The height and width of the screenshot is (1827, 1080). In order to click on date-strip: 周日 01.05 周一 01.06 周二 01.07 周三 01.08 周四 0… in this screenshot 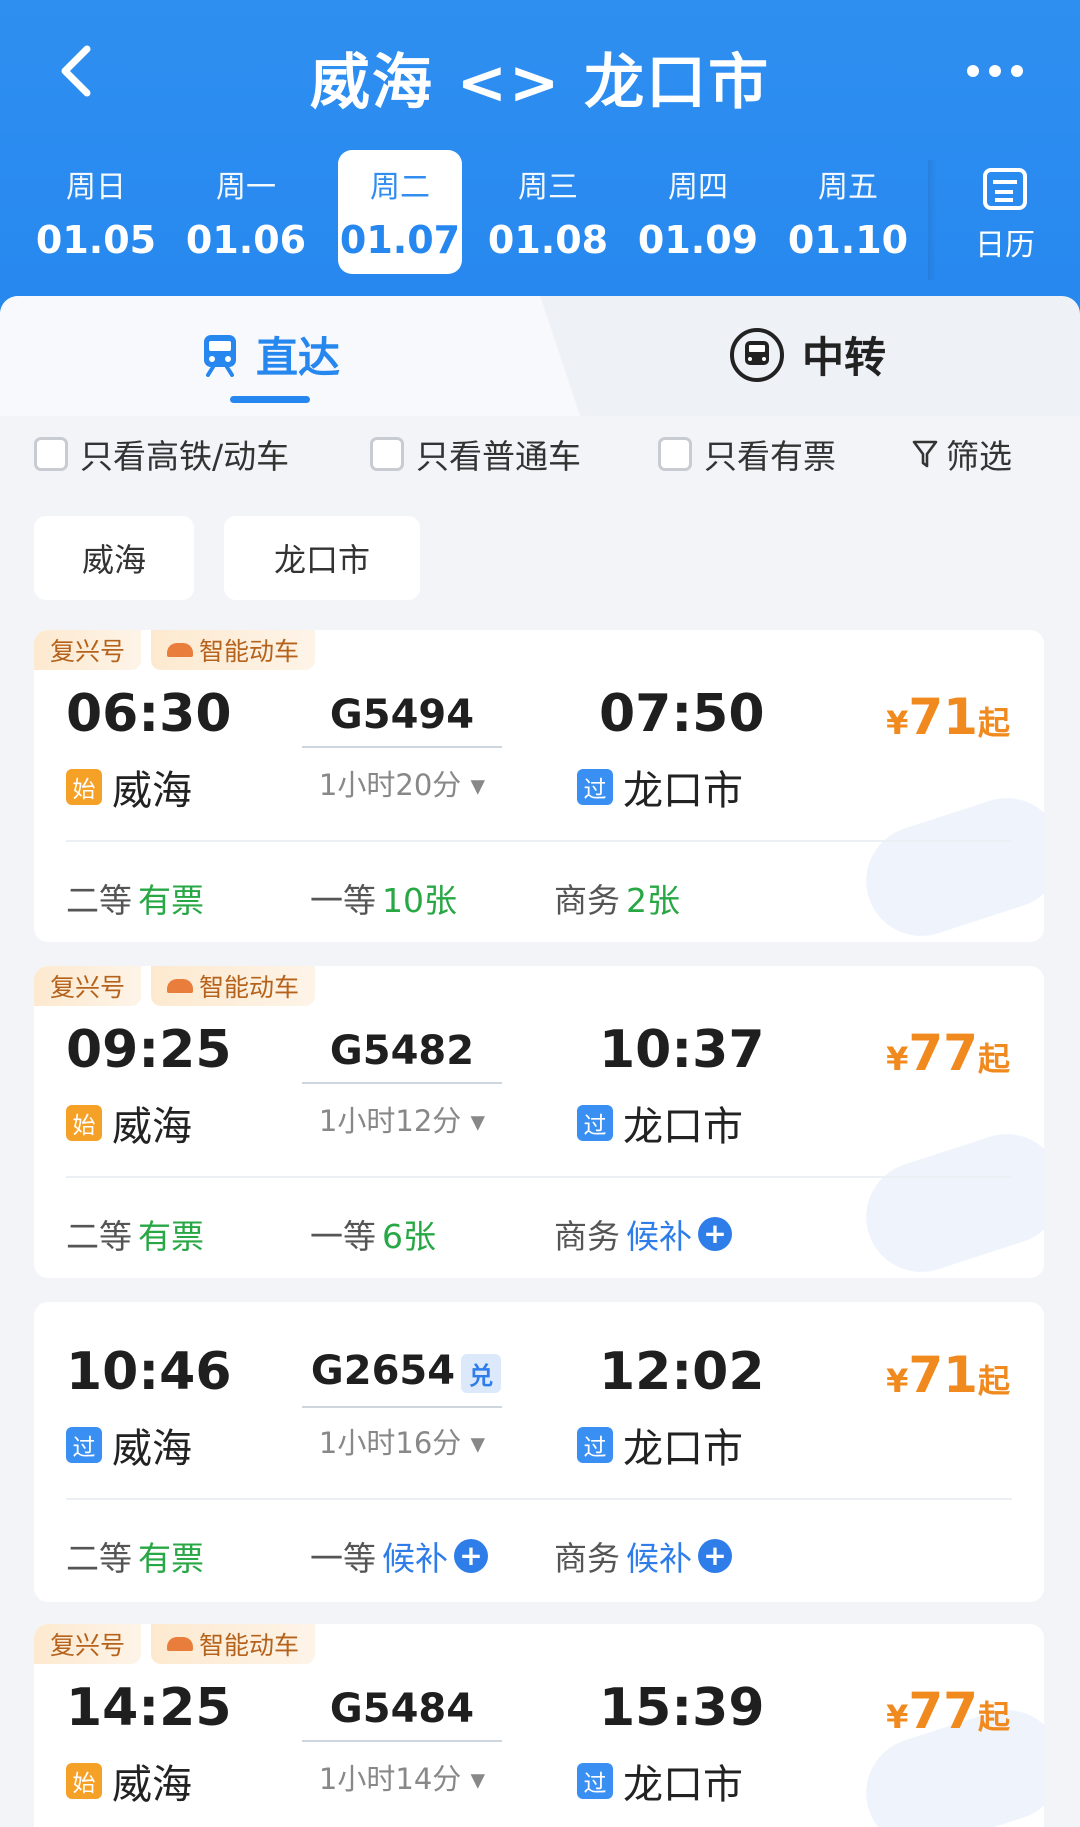, I will do `click(478, 211)`.